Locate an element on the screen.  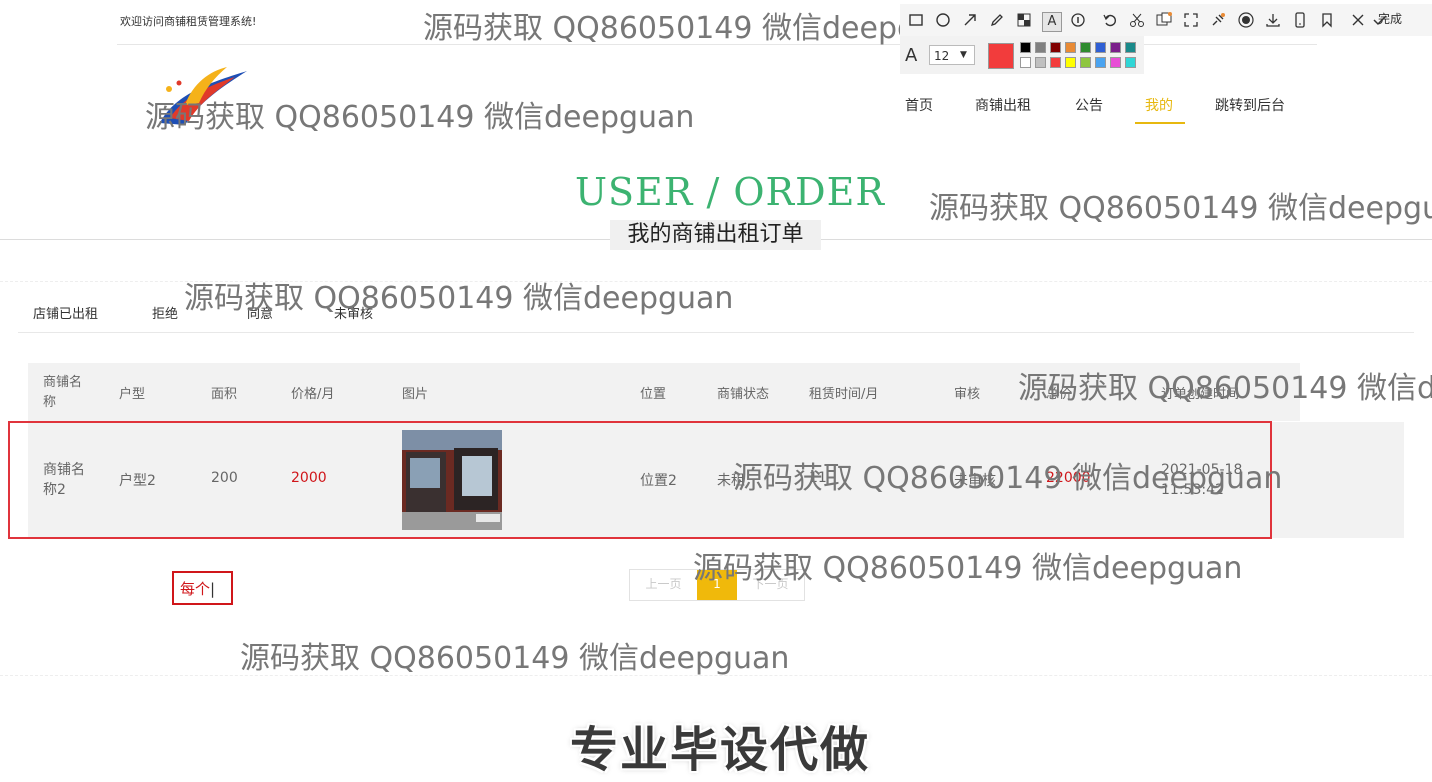
annotation-text-input: 每个| is located at coordinates (202, 588).